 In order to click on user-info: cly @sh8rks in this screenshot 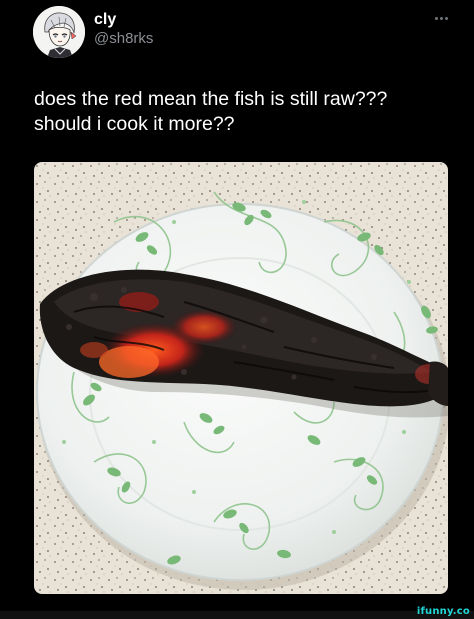, I will do `click(123, 30)`.